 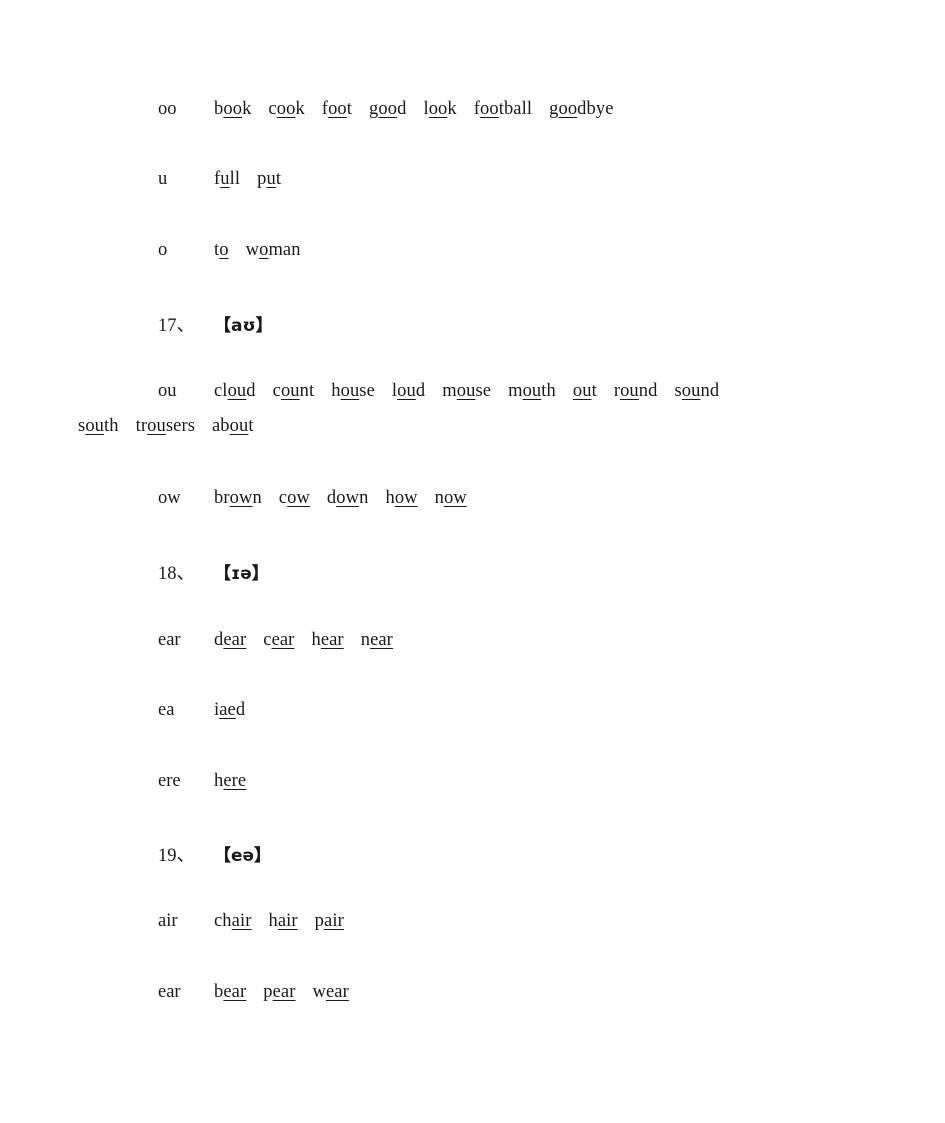 What do you see at coordinates (374, 109) in the screenshot?
I see `word-prefix: g` at bounding box center [374, 109].